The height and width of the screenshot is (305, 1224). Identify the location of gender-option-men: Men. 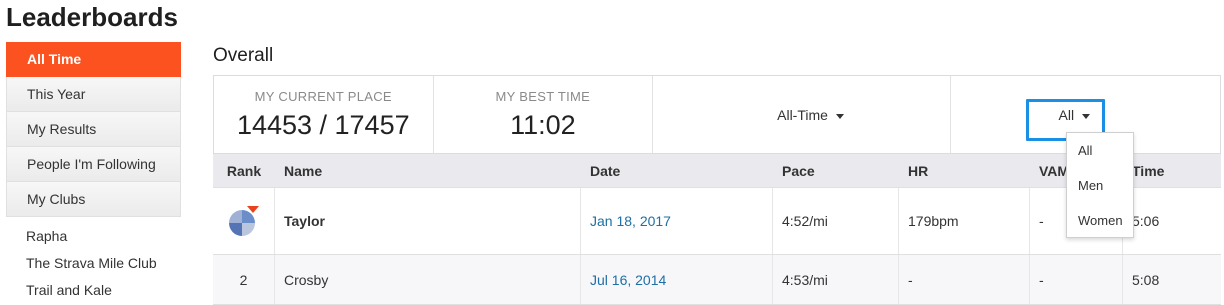
(1100, 185).